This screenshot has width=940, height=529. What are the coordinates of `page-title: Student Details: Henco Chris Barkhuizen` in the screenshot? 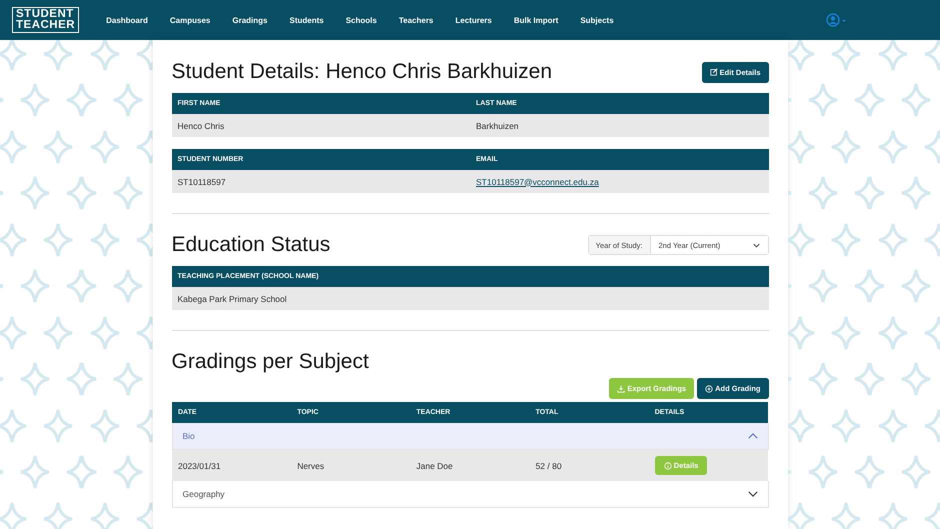 It's located at (362, 72).